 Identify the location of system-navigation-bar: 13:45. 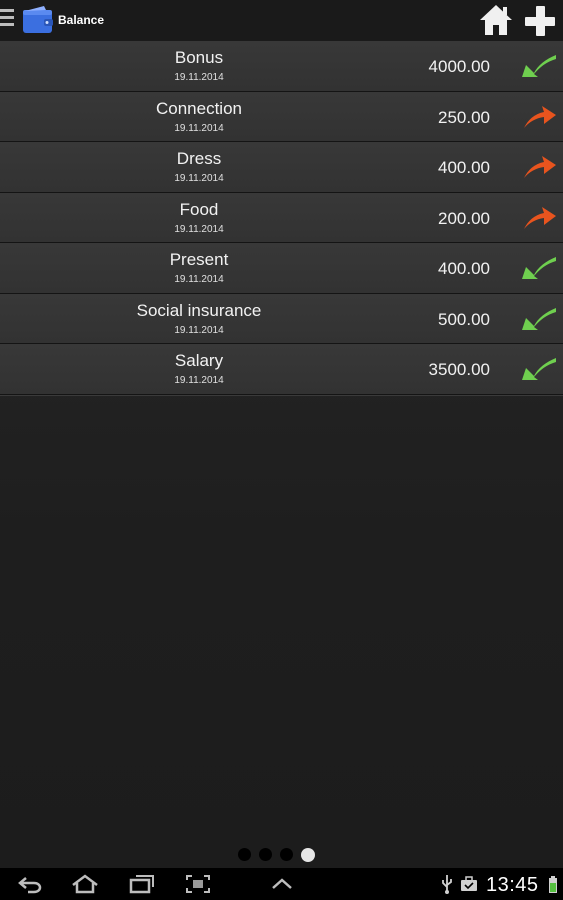
(281, 884).